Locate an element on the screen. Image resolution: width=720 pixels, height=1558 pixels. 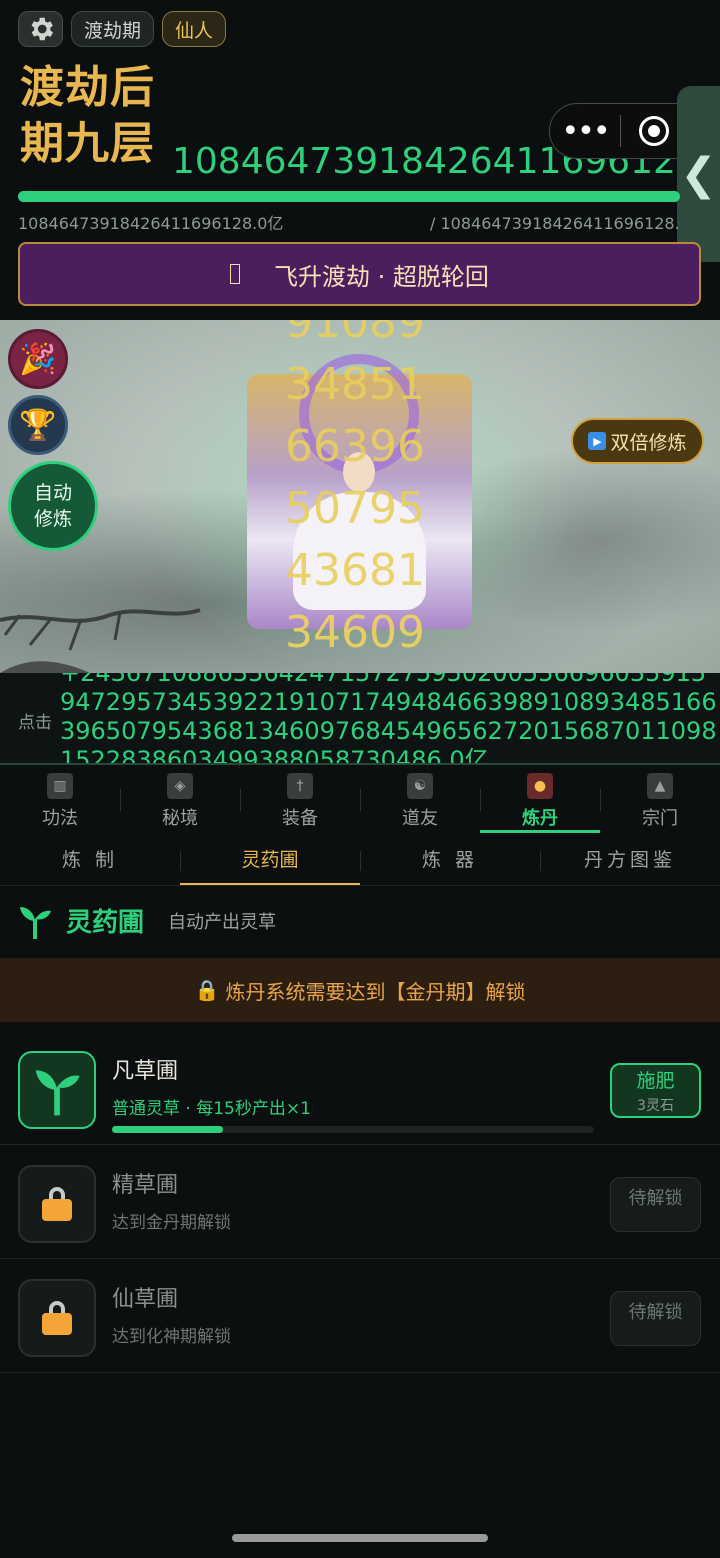
exp-progress-bar is located at coordinates (349, 196).